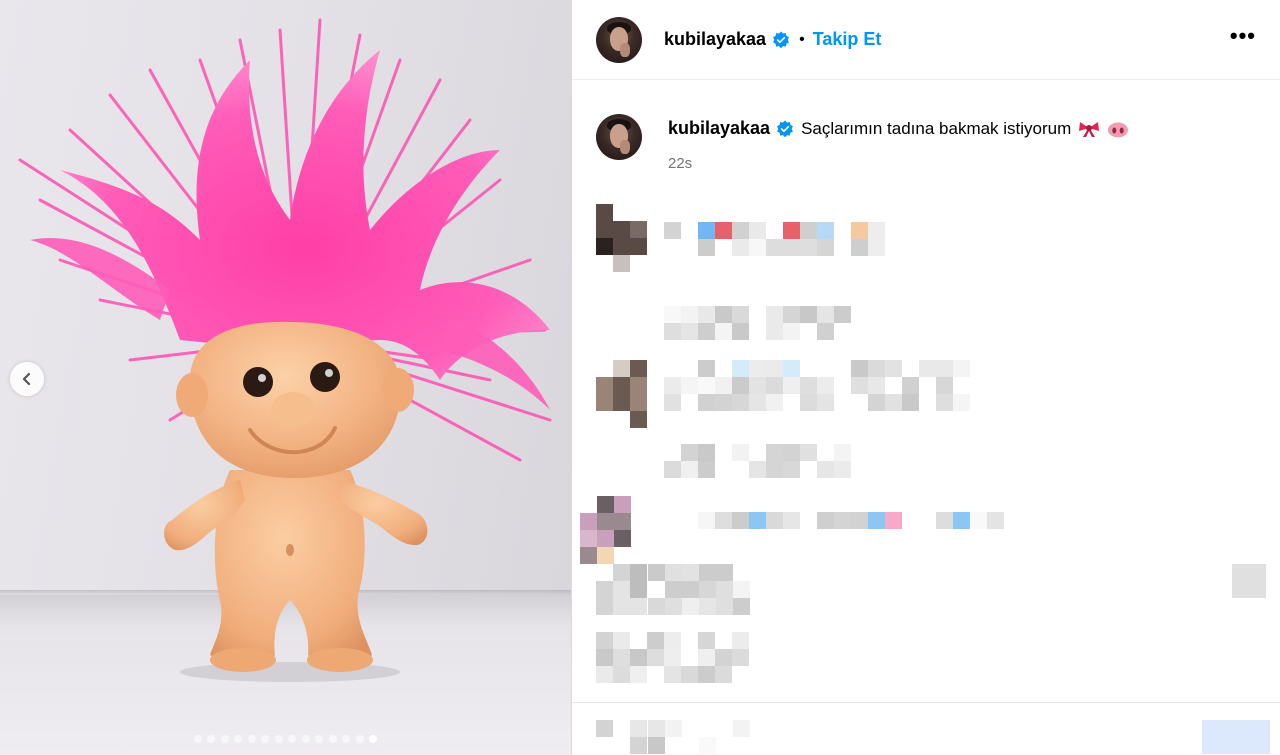 The width and height of the screenshot is (1280, 755). Describe the element at coordinates (847, 39) in the screenshot. I see `follow-button: Takip Et` at that location.